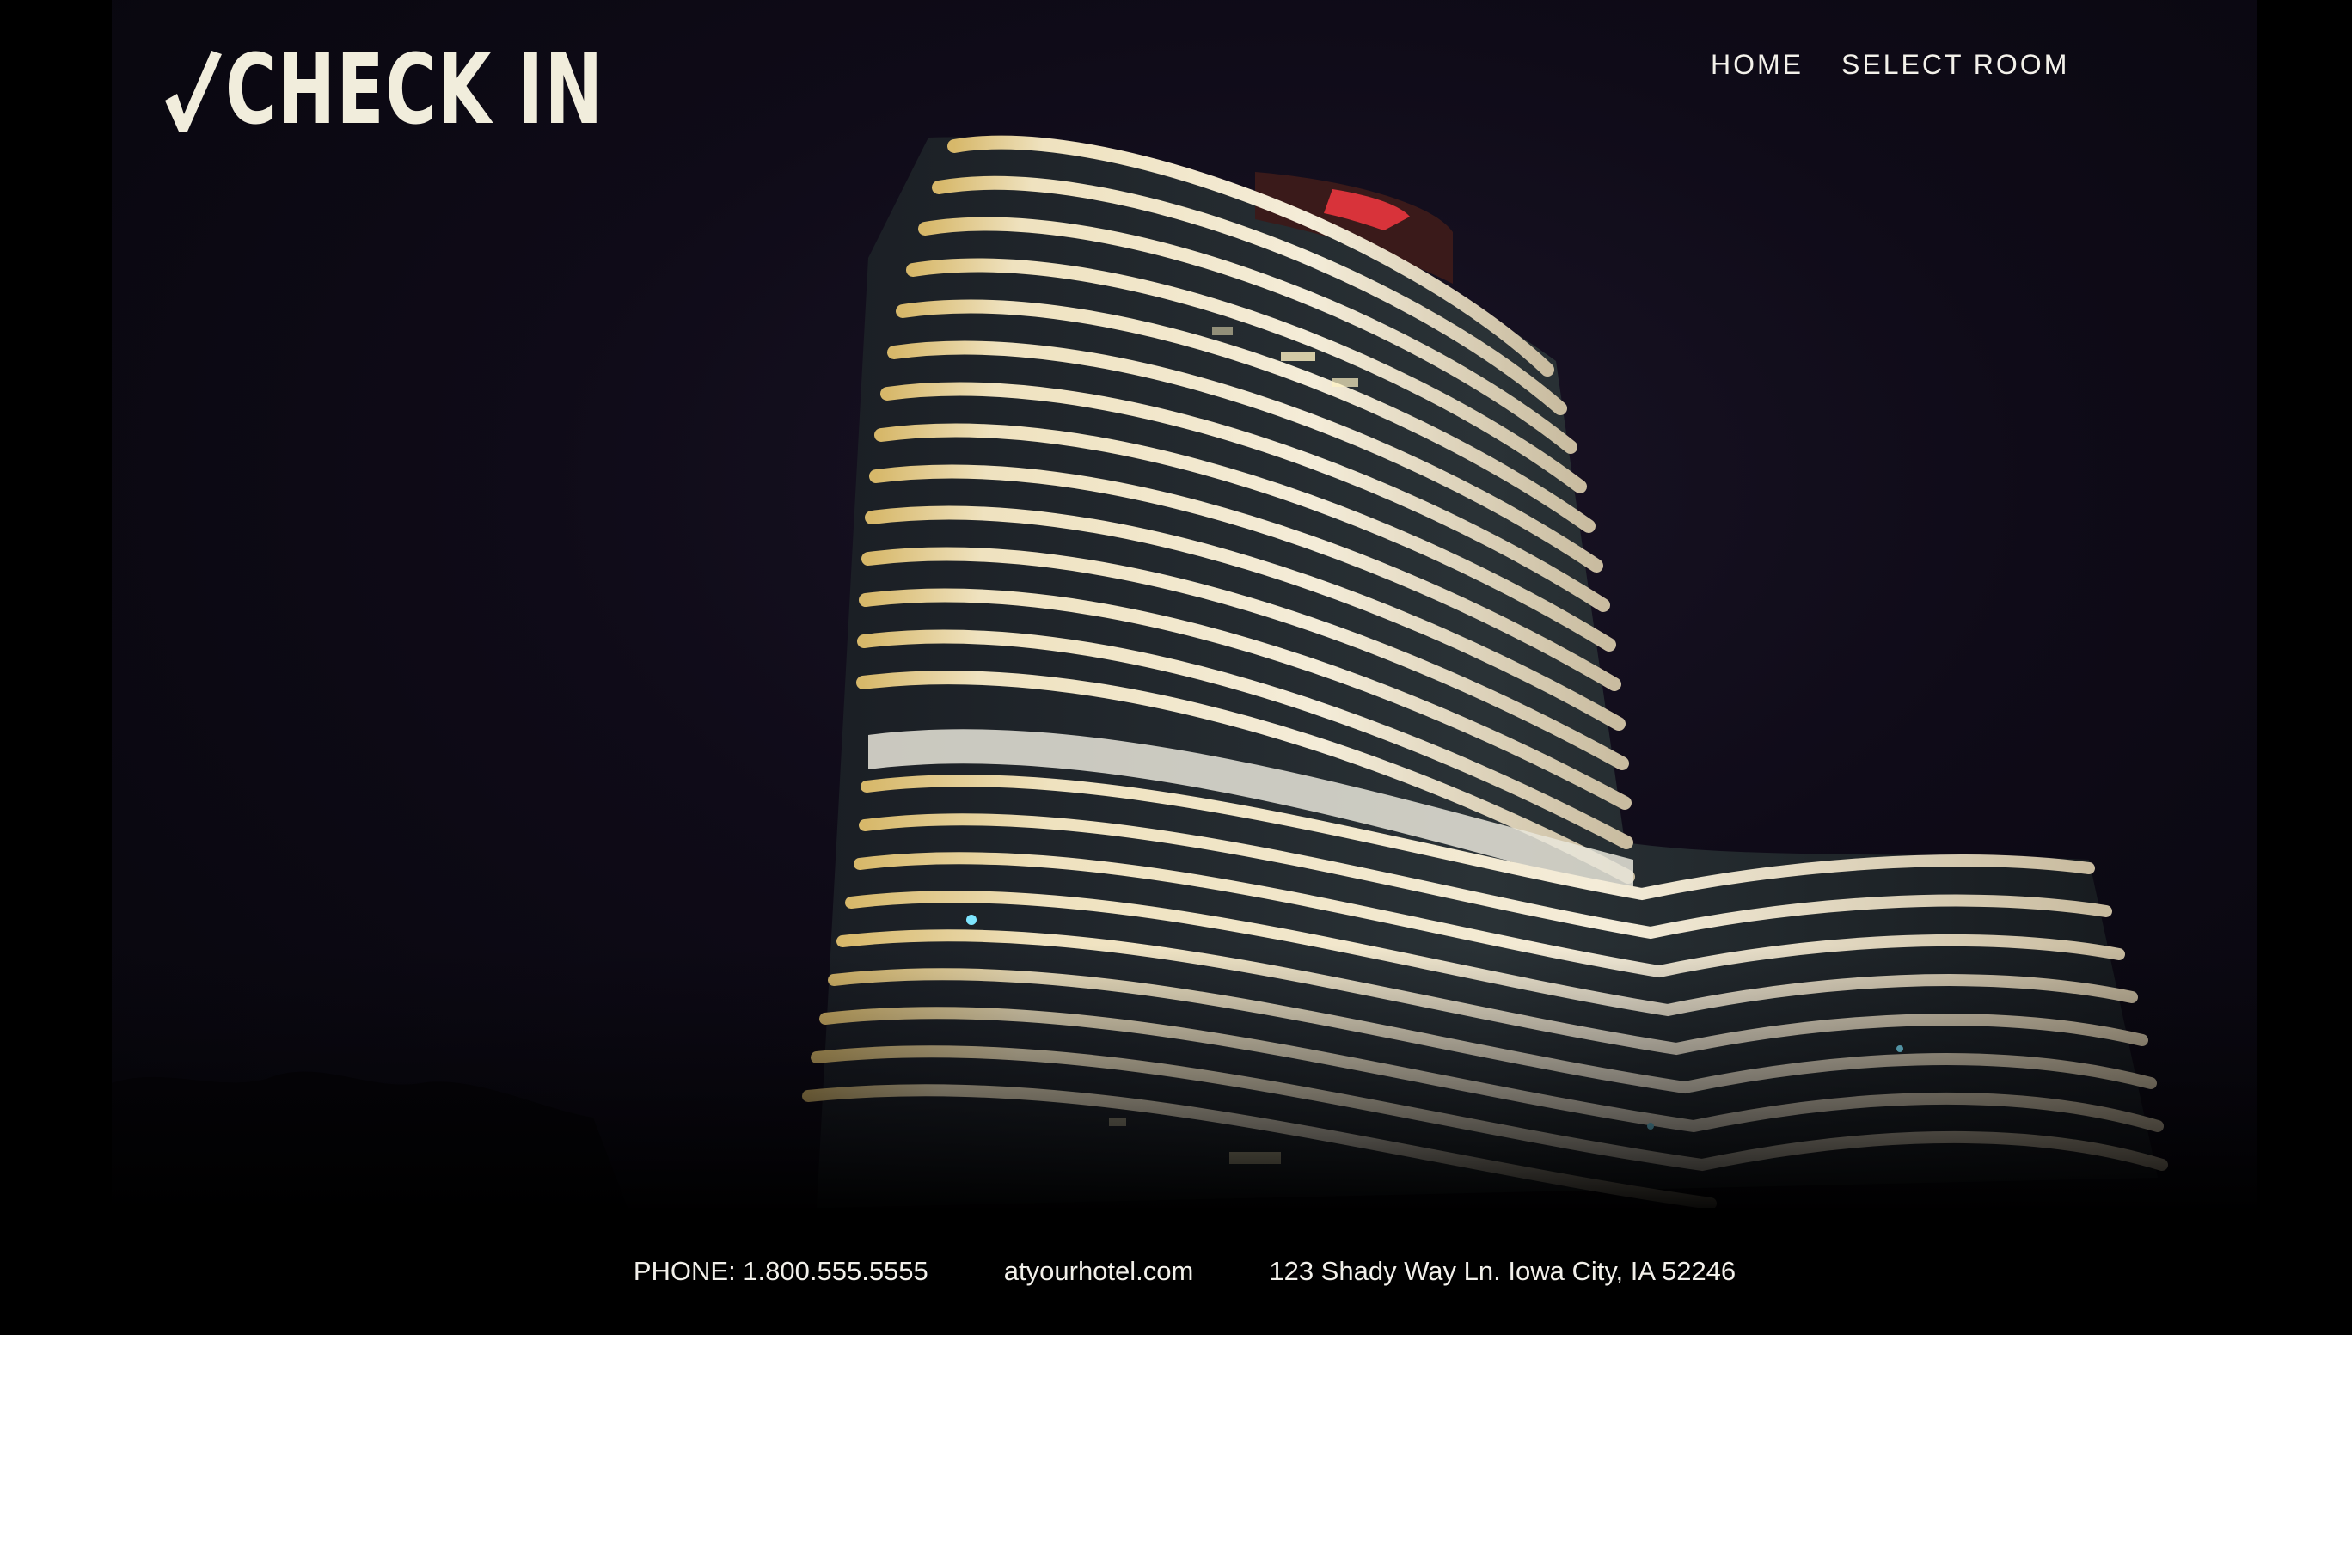 The width and height of the screenshot is (2352, 1568). What do you see at coordinates (1955, 64) in the screenshot?
I see `nav-select-room-link: SELECT ROOM` at bounding box center [1955, 64].